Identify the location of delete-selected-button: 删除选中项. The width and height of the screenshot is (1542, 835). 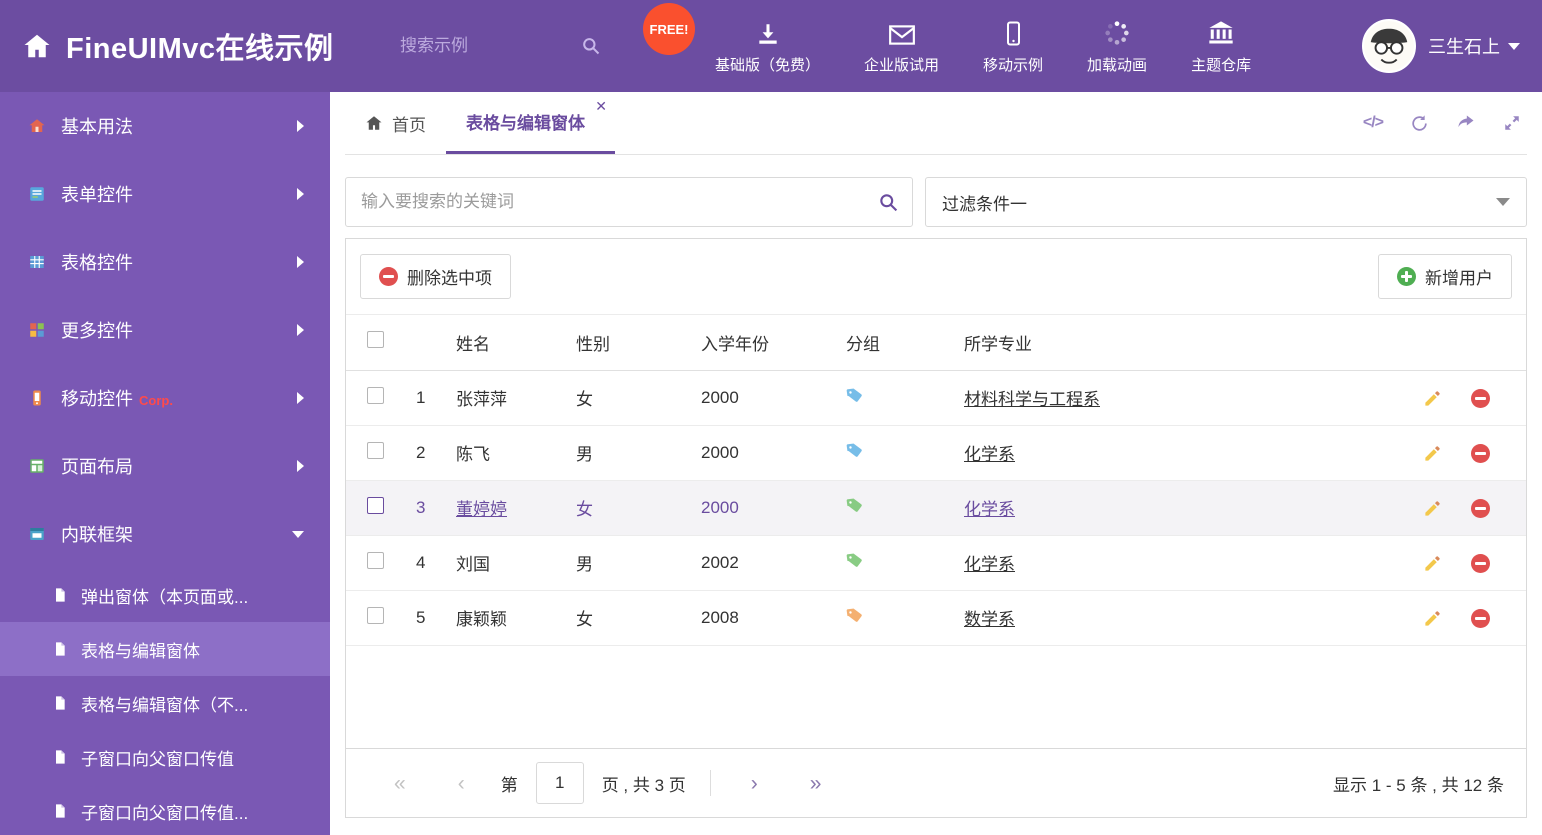
(435, 276).